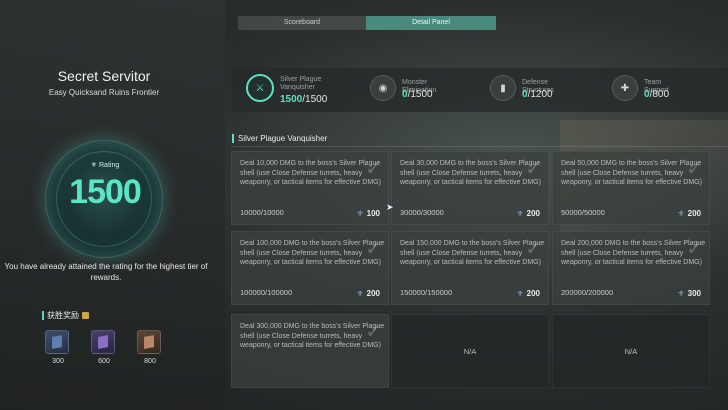  What do you see at coordinates (262, 212) in the screenshot?
I see `task-progress: 10000/10000` at bounding box center [262, 212].